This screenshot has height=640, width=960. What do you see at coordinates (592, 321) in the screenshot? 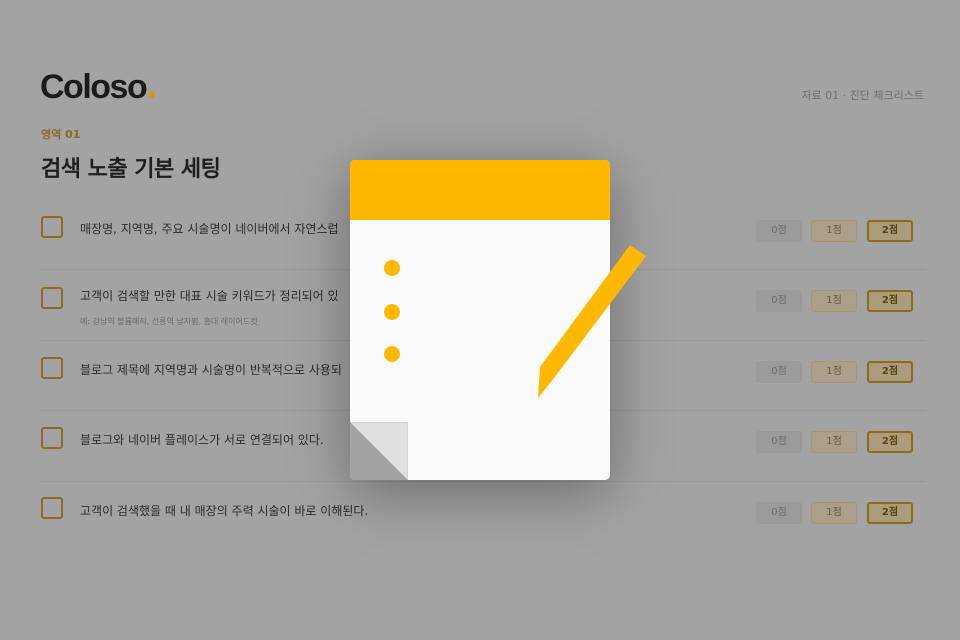
I see `pencil-icon` at bounding box center [592, 321].